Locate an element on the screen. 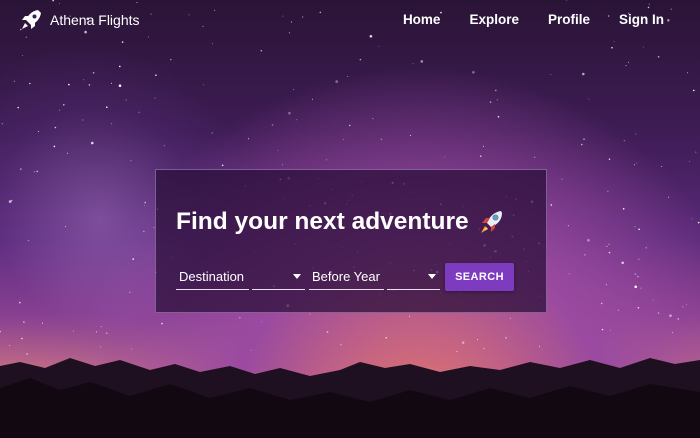 The height and width of the screenshot is (438, 700). rocket-emoji-icon is located at coordinates (491, 222).